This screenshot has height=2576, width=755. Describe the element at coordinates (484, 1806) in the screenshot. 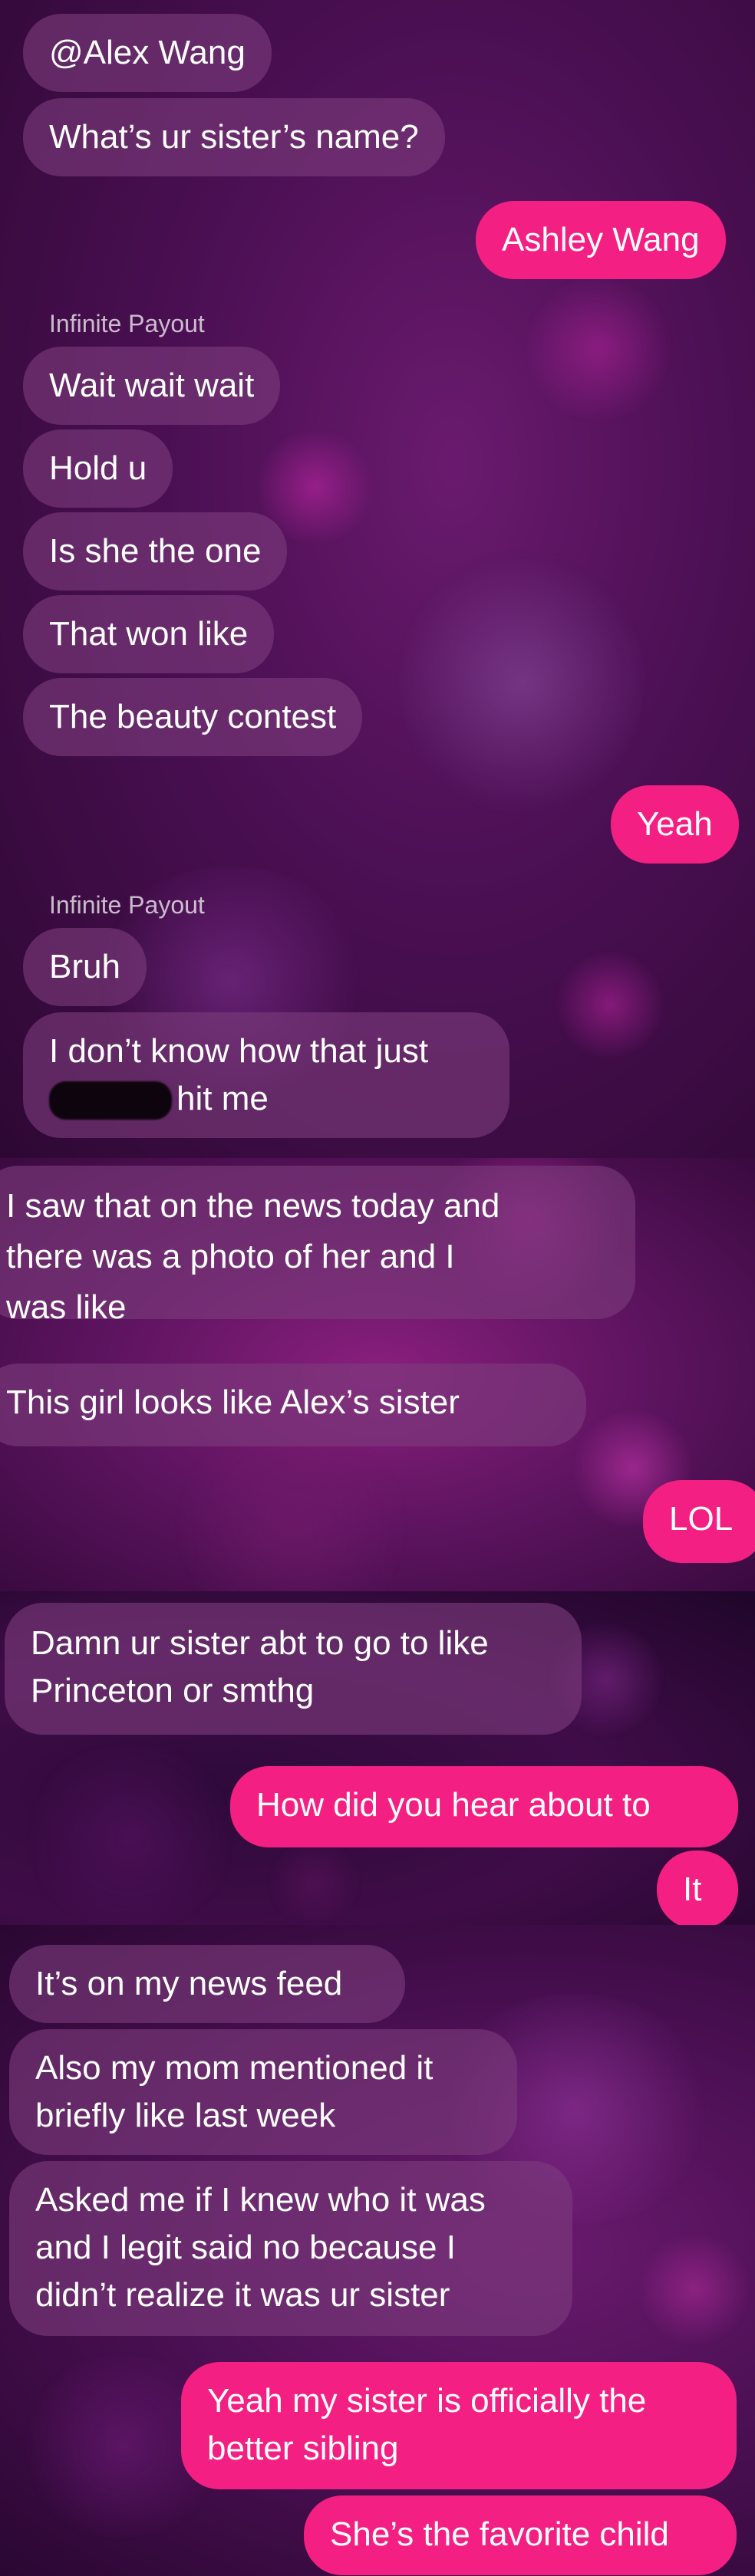

I see `message-bubble: How did you hear about to` at that location.